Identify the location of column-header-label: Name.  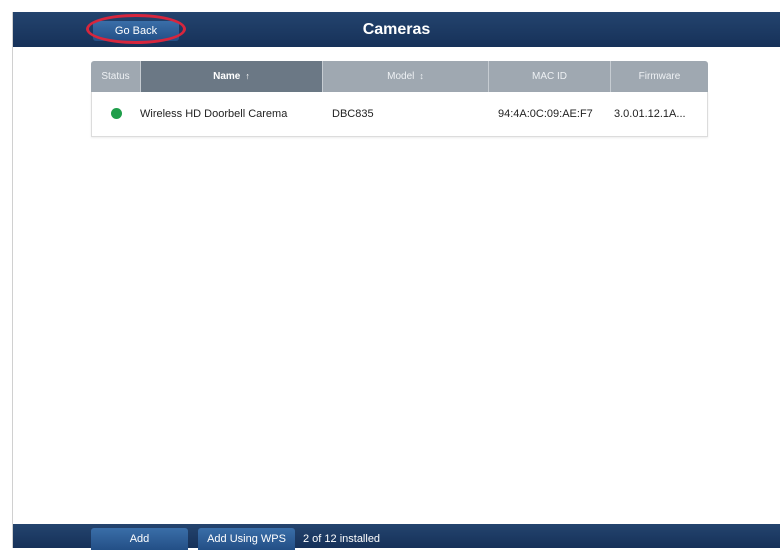
(227, 76).